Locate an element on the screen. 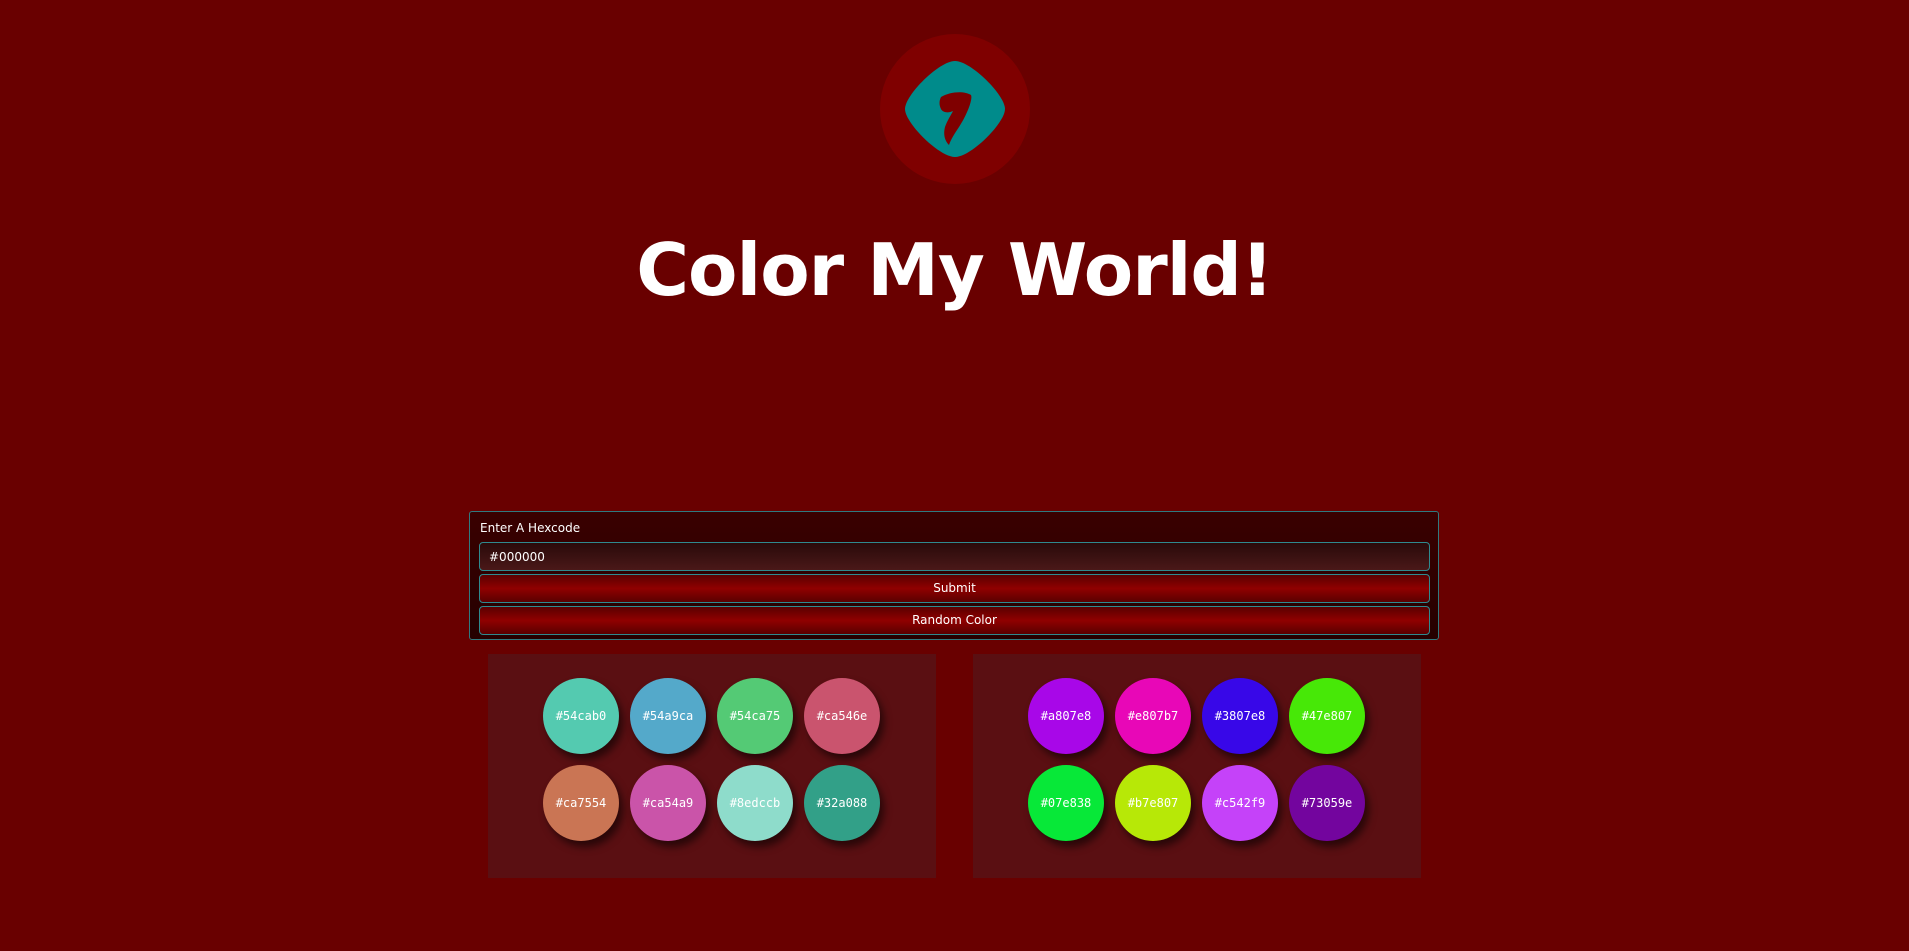 This screenshot has height=951, width=1909. color-swatch: #73059e is located at coordinates (1327, 803).